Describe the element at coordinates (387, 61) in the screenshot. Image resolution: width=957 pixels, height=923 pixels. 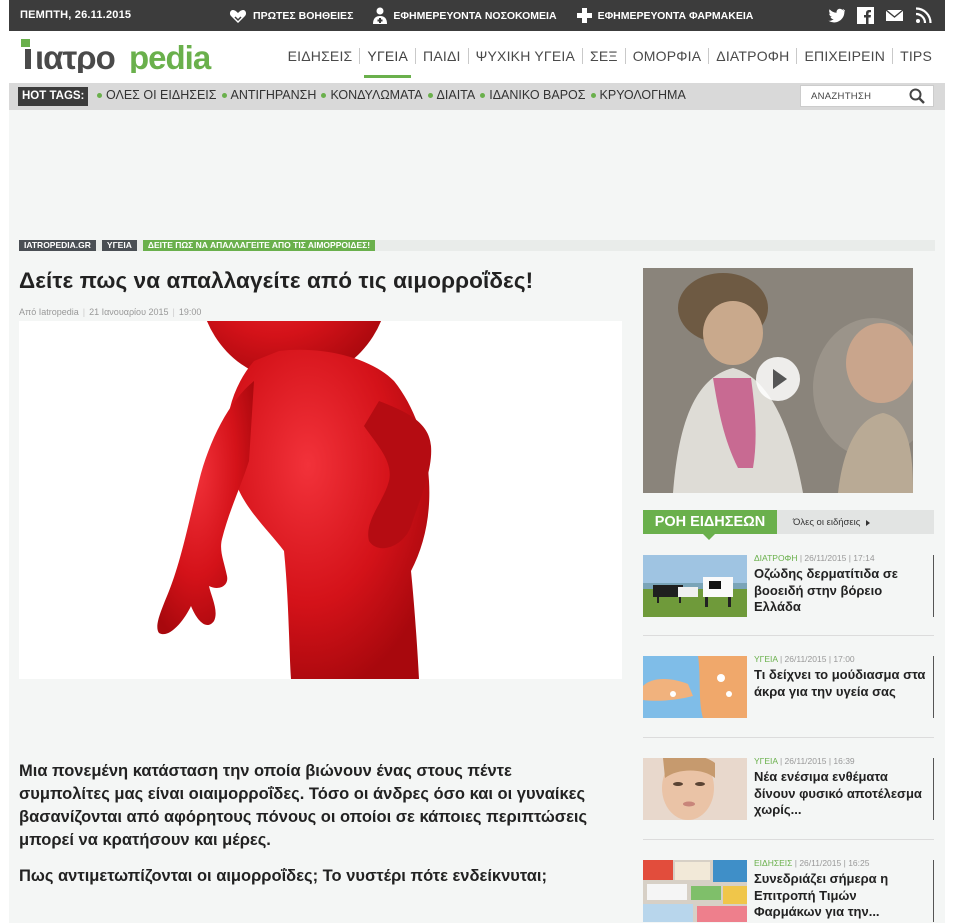
I see `nav-health: ΥΓΕΙΑ` at that location.